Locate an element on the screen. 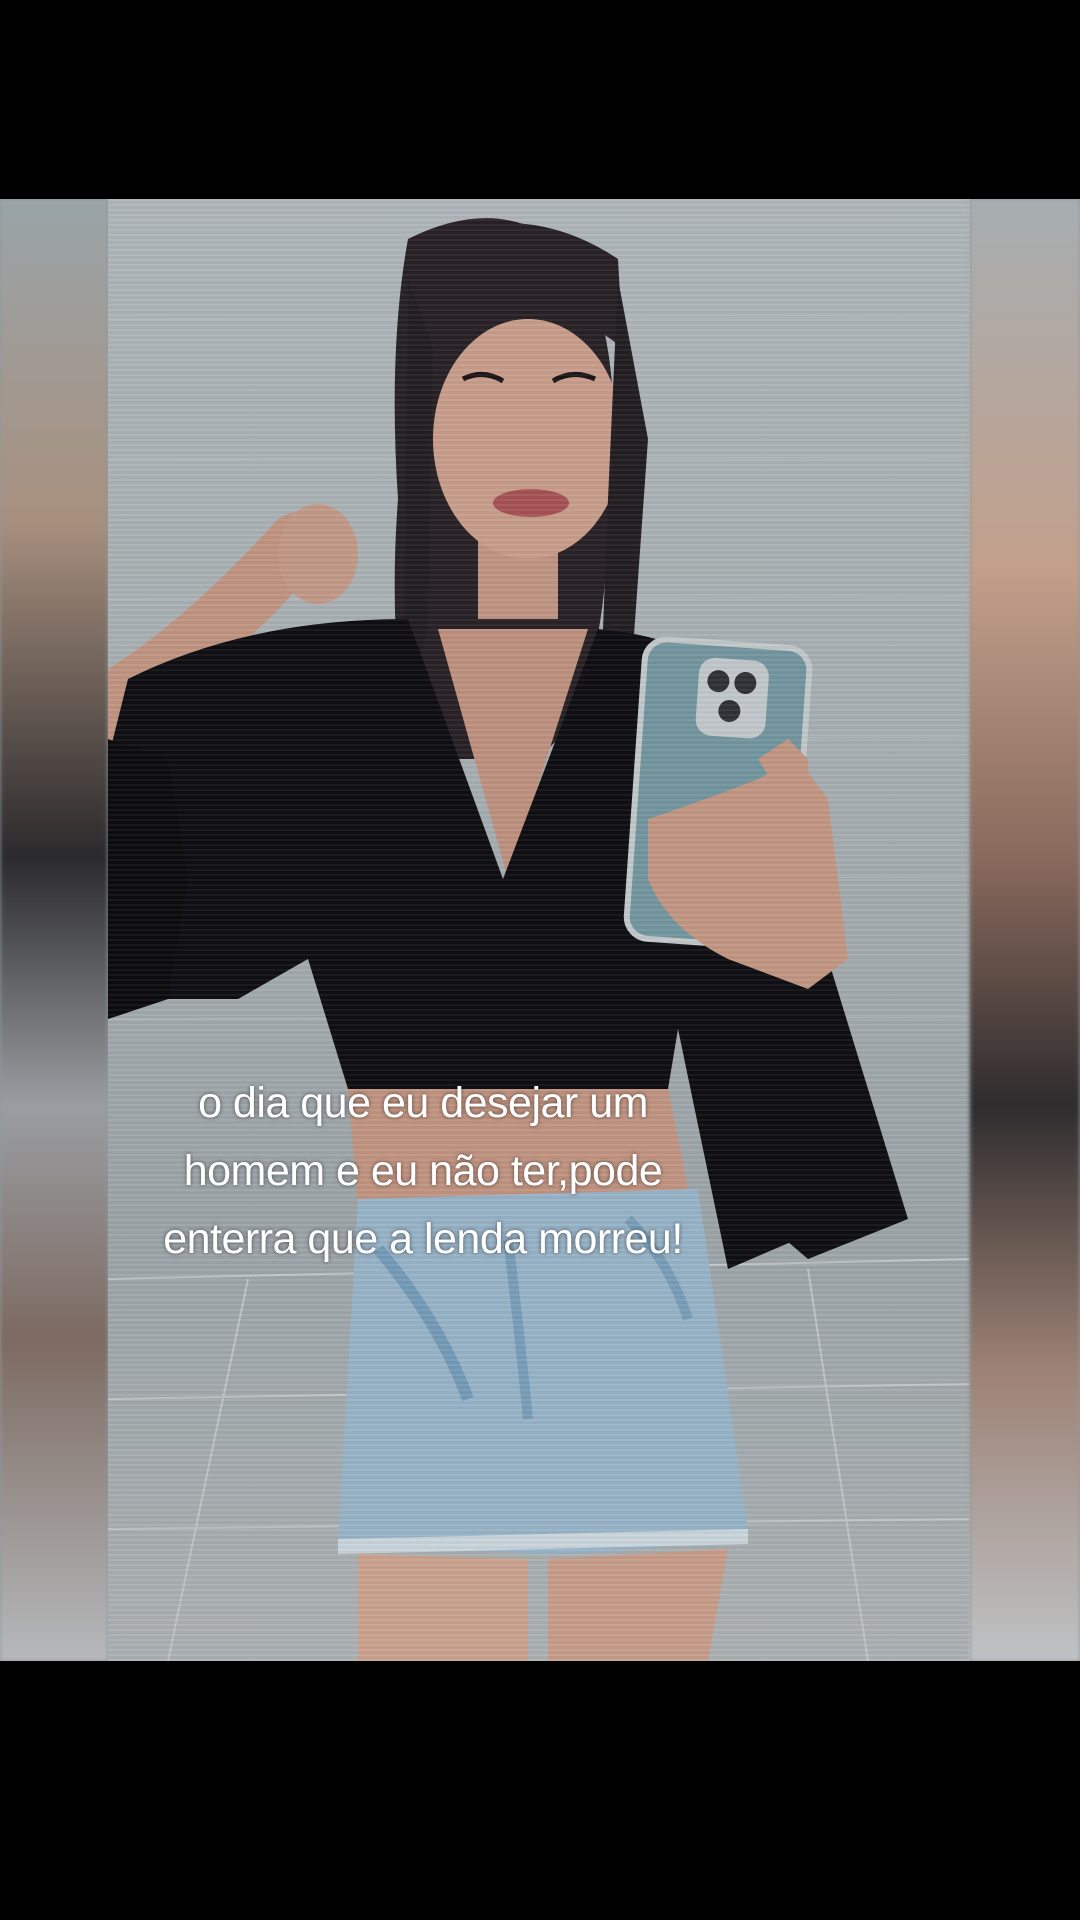 The height and width of the screenshot is (1920, 1080). blurred-left-panel is located at coordinates (54, 930).